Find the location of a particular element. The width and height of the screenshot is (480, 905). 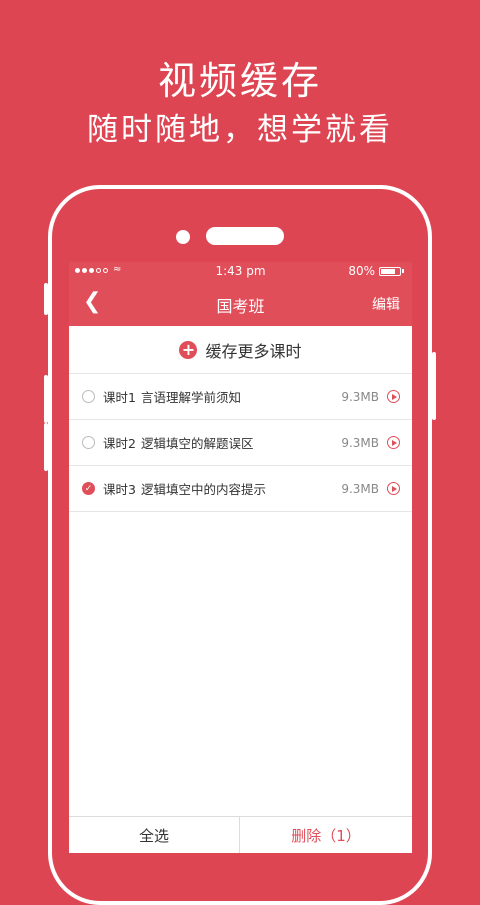

earpiece-speaker is located at coordinates (245, 236).